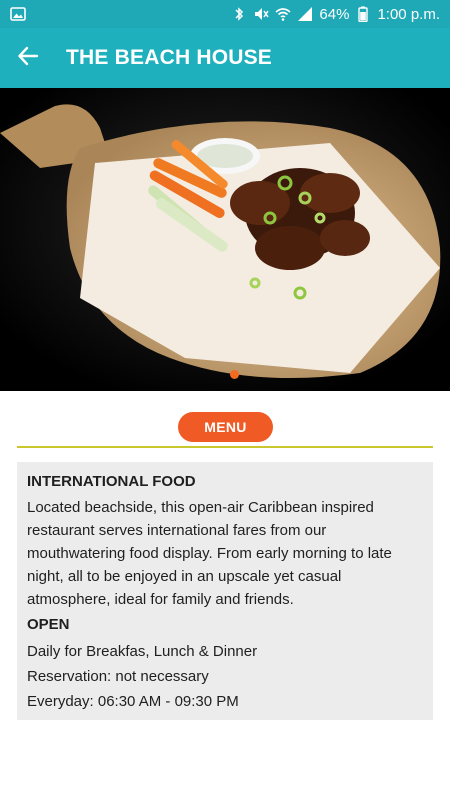  What do you see at coordinates (118, 676) in the screenshot?
I see `reservation-text: Reservation: not necessary` at bounding box center [118, 676].